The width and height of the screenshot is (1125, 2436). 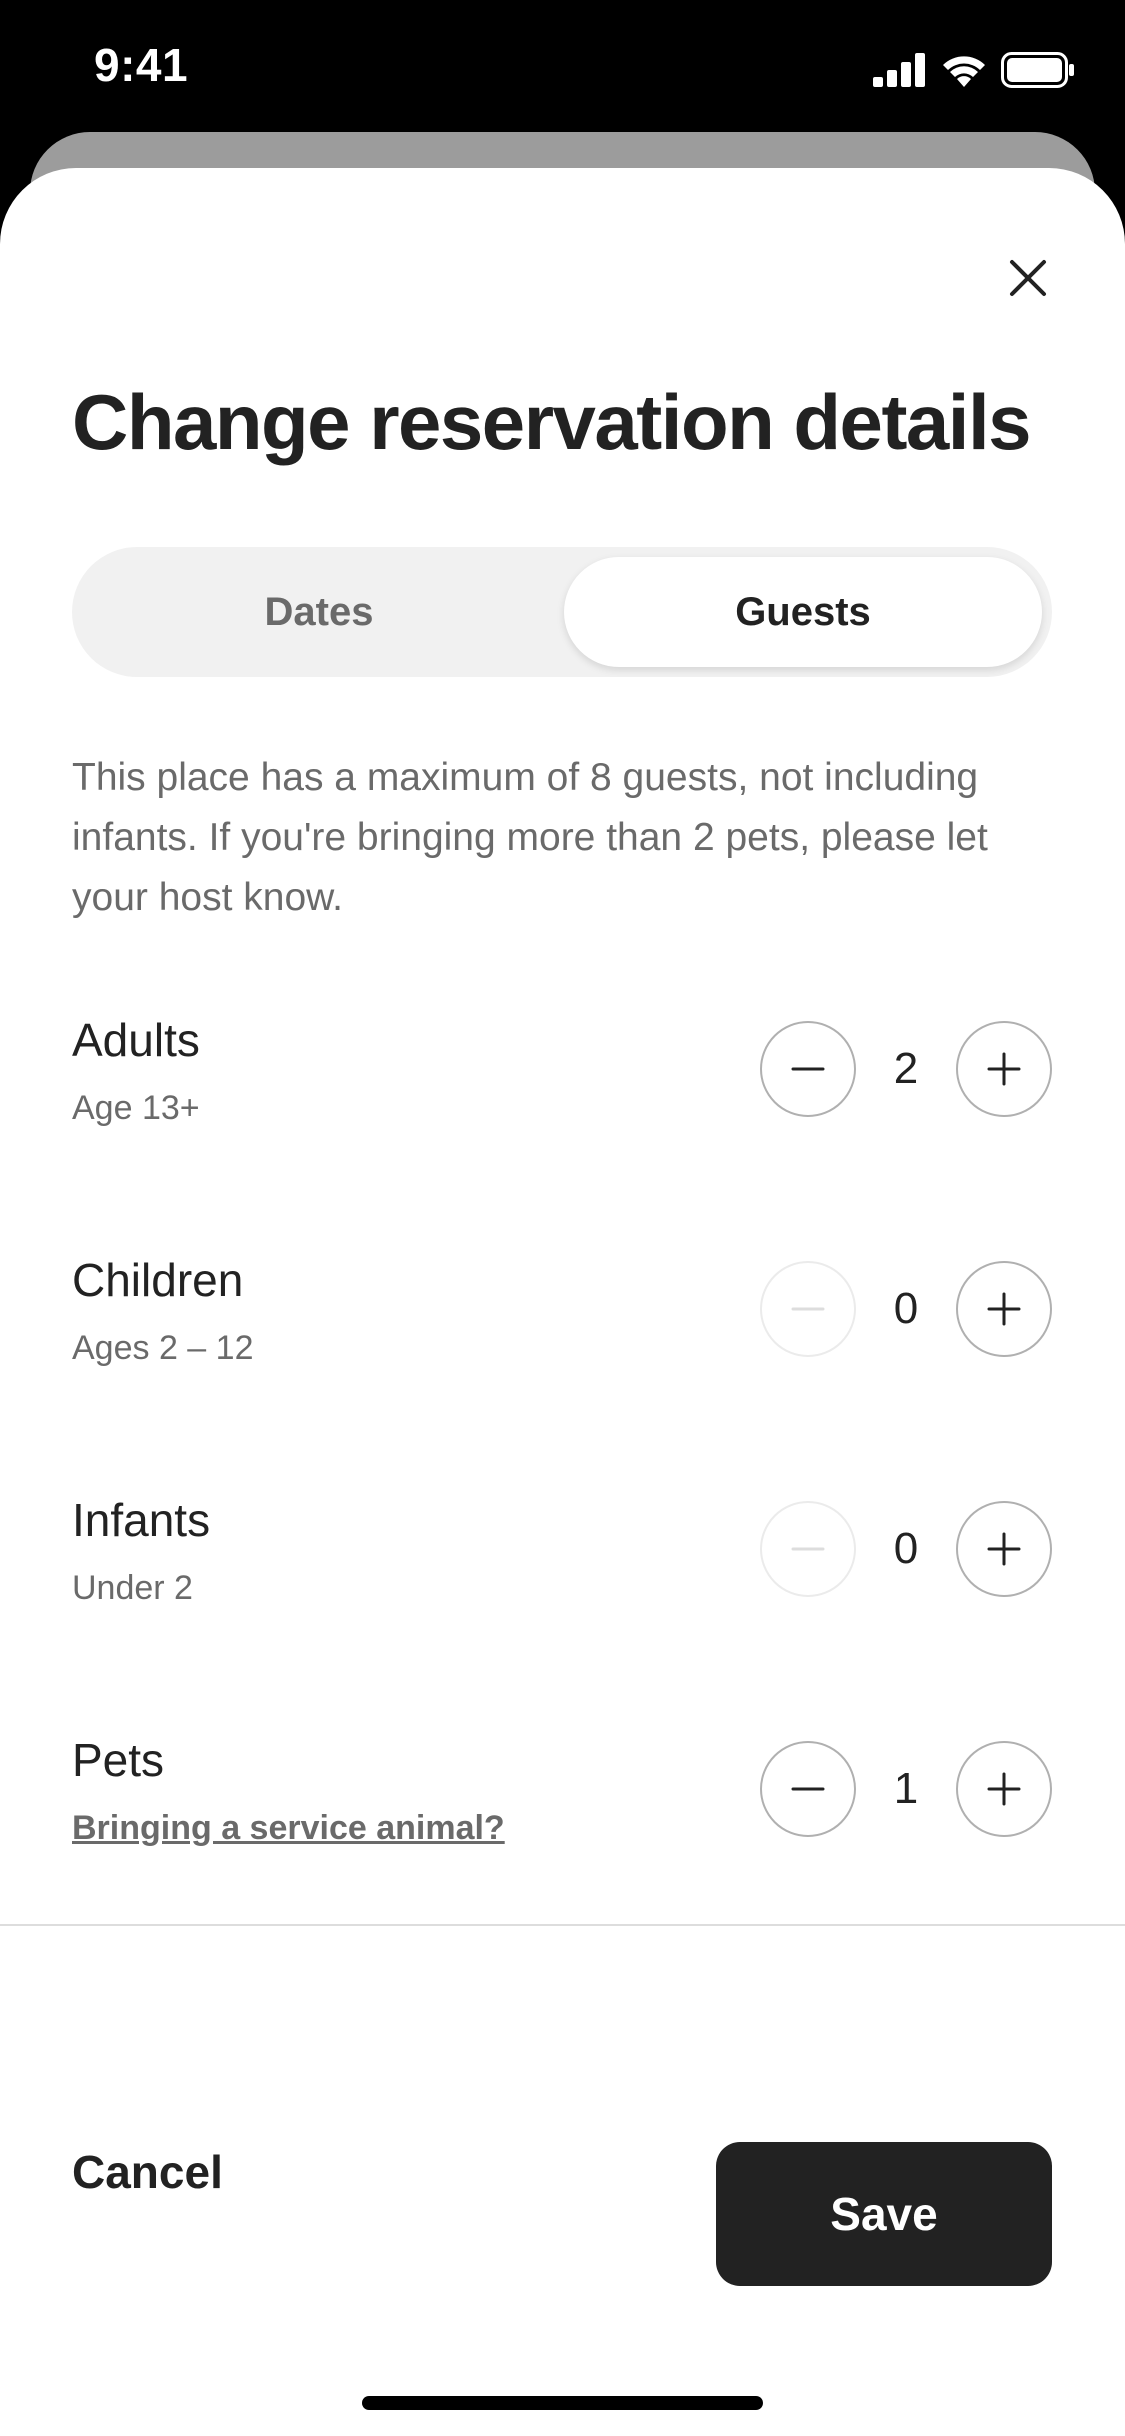 I want to click on wifi-icon, so click(x=964, y=71).